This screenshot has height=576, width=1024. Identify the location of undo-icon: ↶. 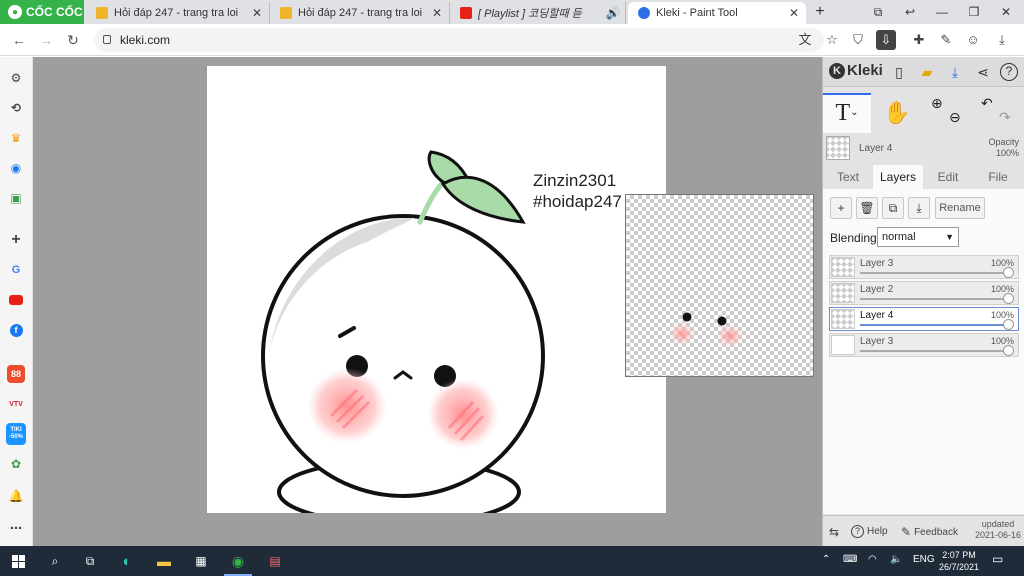
(987, 103).